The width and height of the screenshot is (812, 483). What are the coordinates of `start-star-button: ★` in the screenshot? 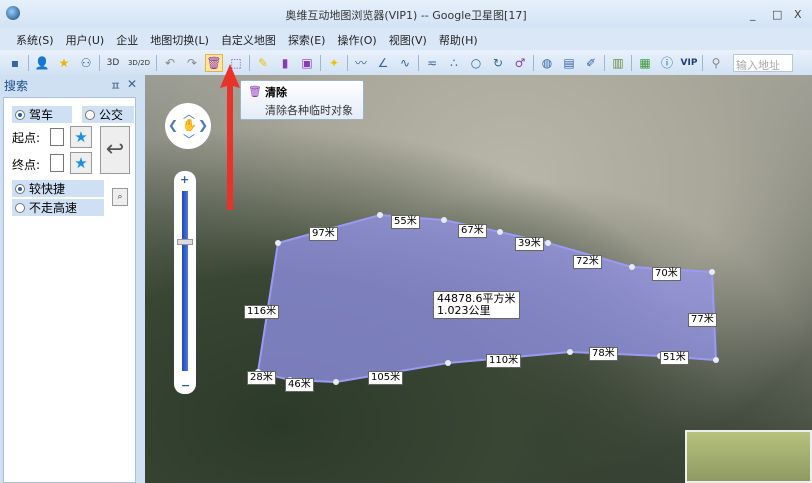 It's located at (81, 137).